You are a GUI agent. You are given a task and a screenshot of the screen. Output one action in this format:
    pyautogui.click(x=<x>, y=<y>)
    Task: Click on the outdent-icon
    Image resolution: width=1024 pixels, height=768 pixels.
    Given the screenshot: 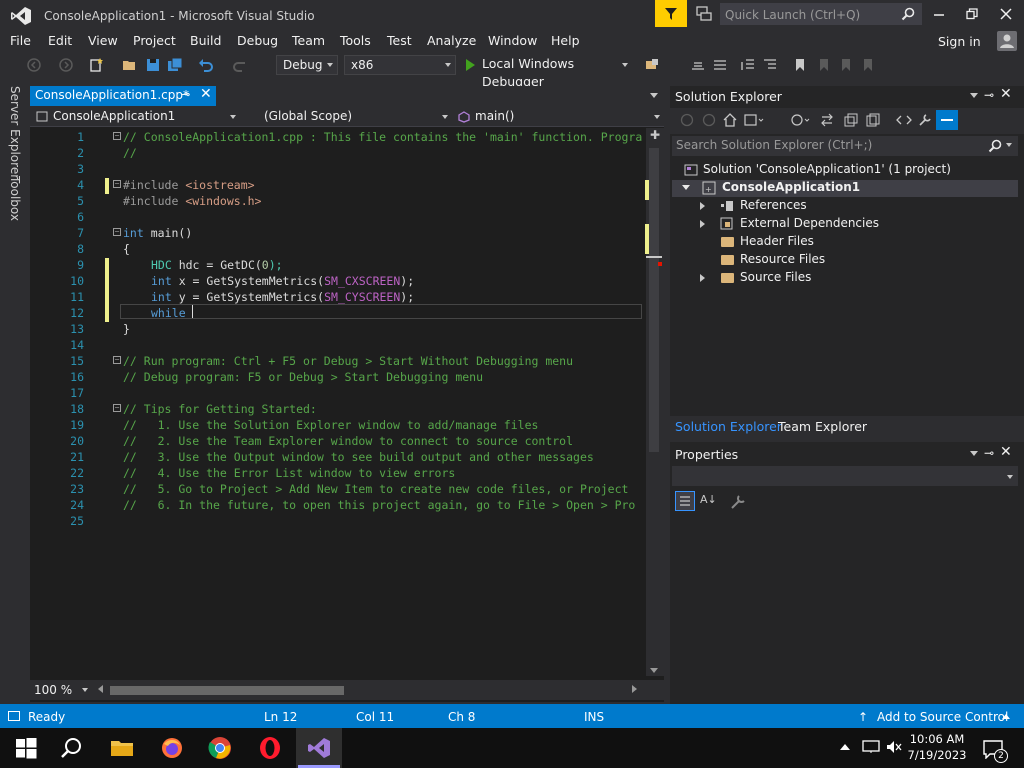 What is the action you would take?
    pyautogui.click(x=748, y=65)
    